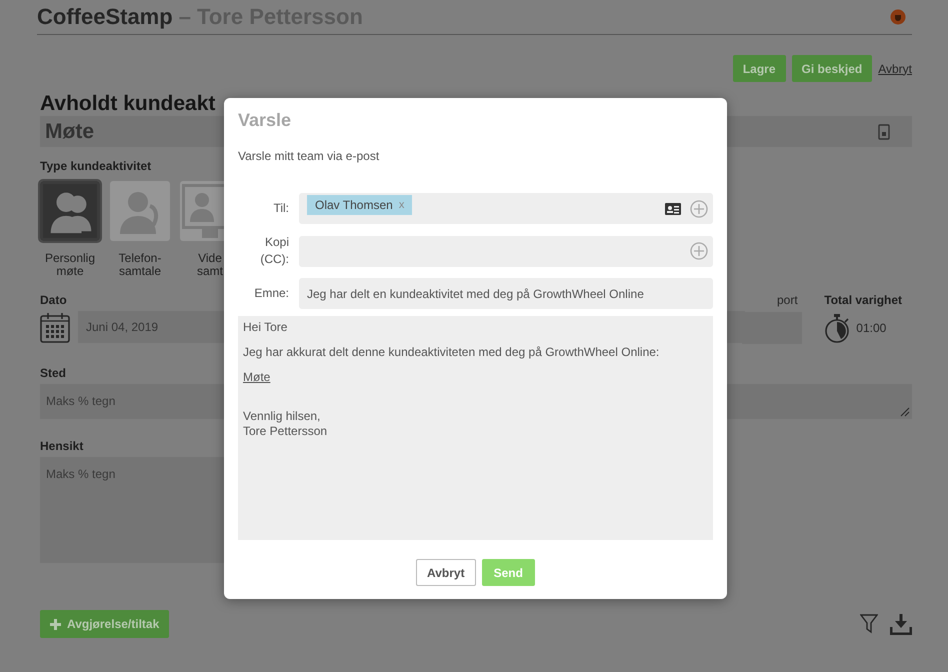 The height and width of the screenshot is (672, 948). What do you see at coordinates (787, 300) in the screenshot?
I see `field-label: port` at bounding box center [787, 300].